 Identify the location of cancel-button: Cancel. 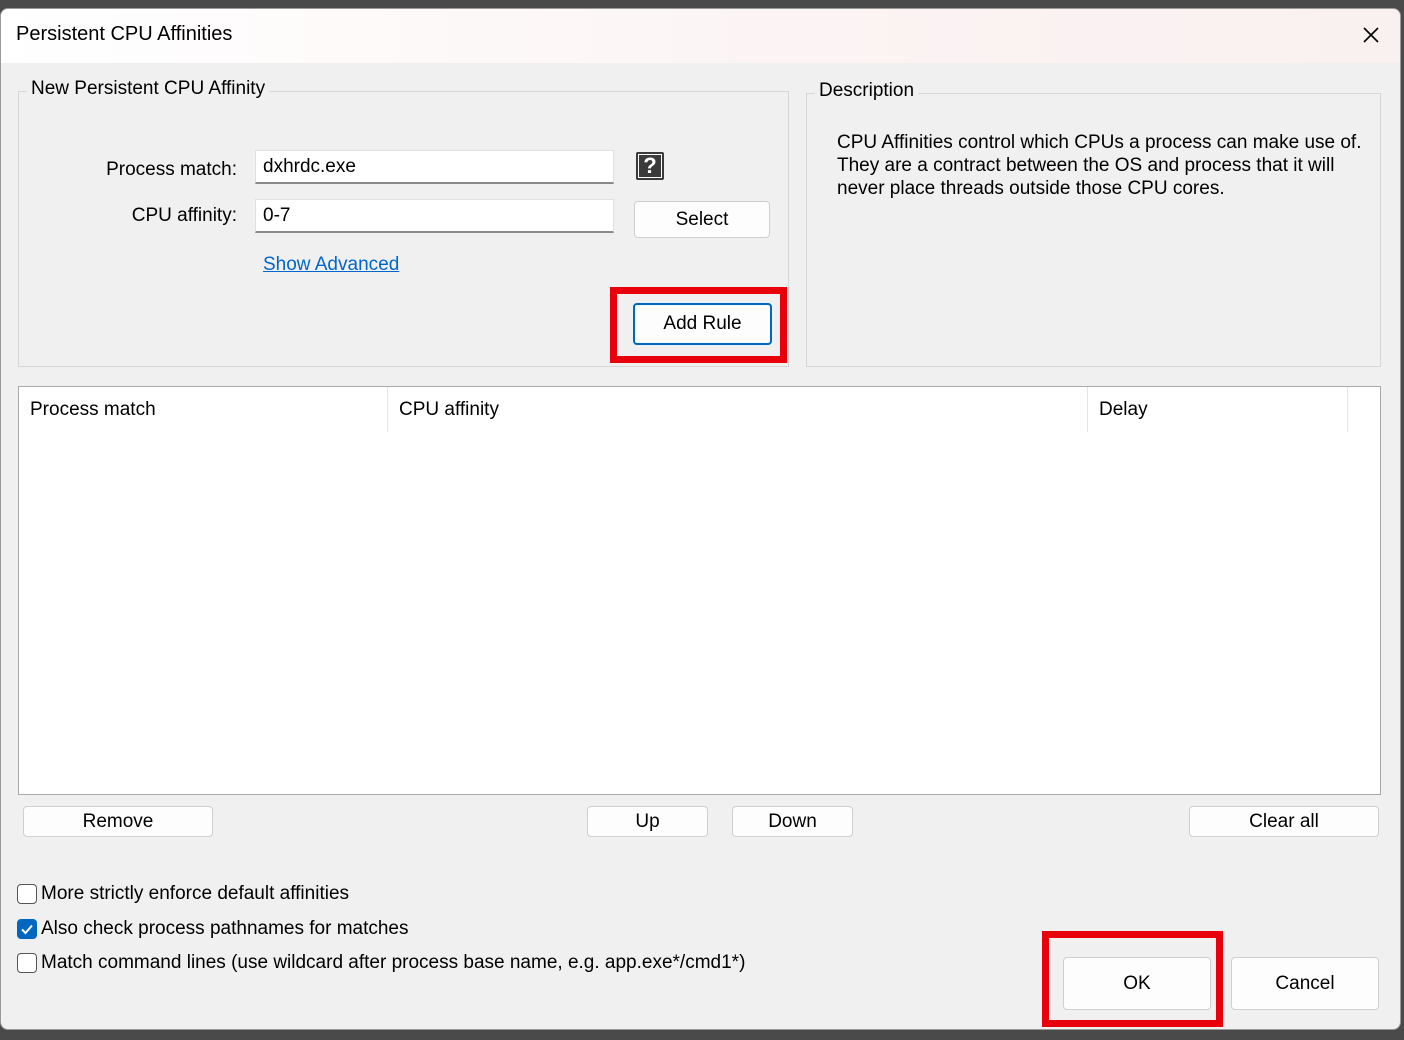
(1305, 983).